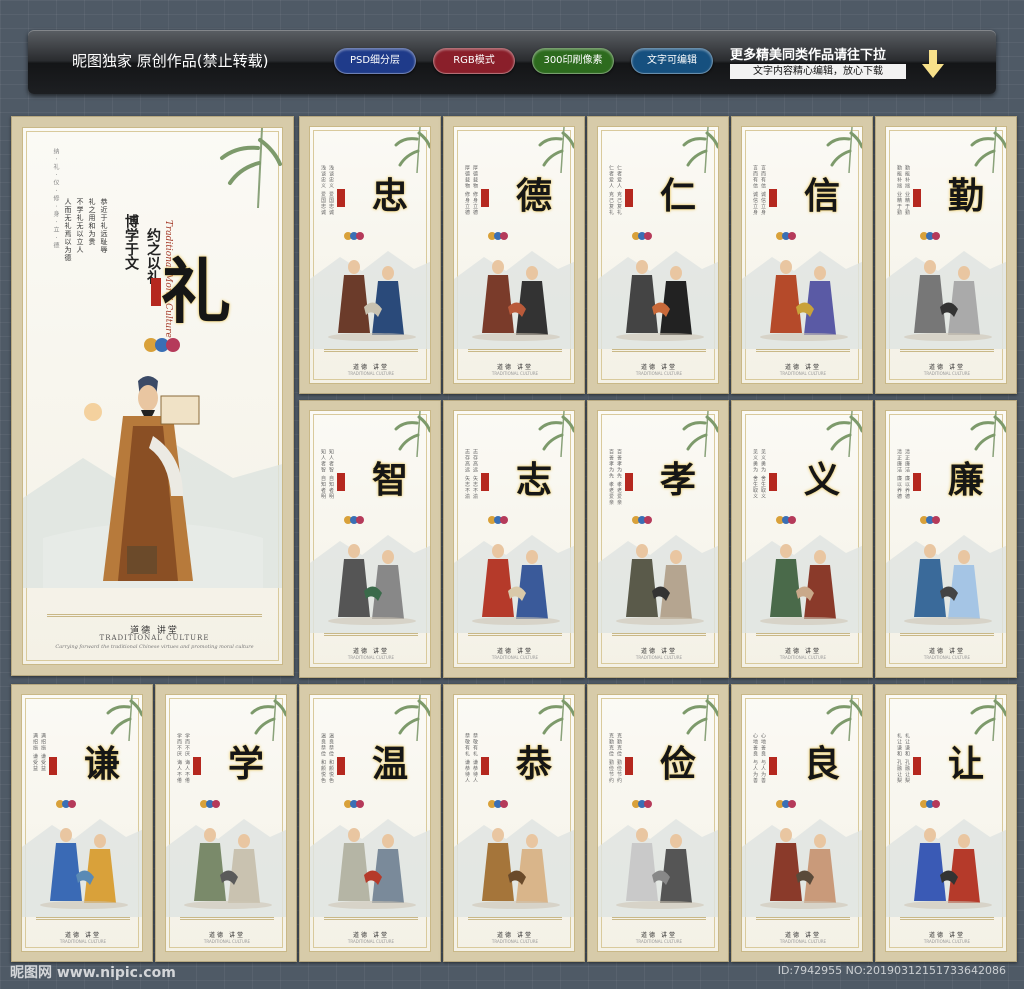 This screenshot has width=1024, height=989. Describe the element at coordinates (154, 638) in the screenshot. I see `traditional-culture-caption: TRADITIONAL CULTURE` at that location.